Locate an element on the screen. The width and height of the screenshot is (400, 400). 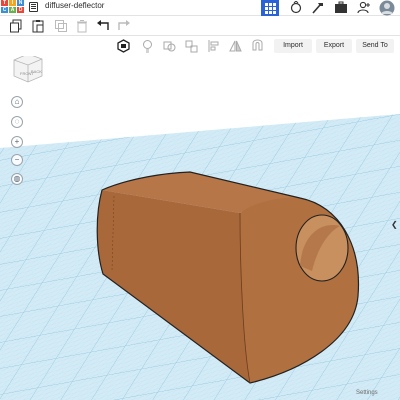
zoom-out-button: − is located at coordinates (17, 160).